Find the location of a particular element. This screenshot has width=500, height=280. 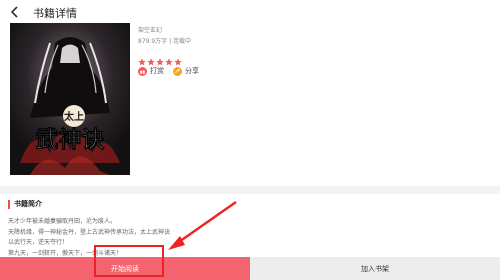

gift-icon is located at coordinates (142, 71).